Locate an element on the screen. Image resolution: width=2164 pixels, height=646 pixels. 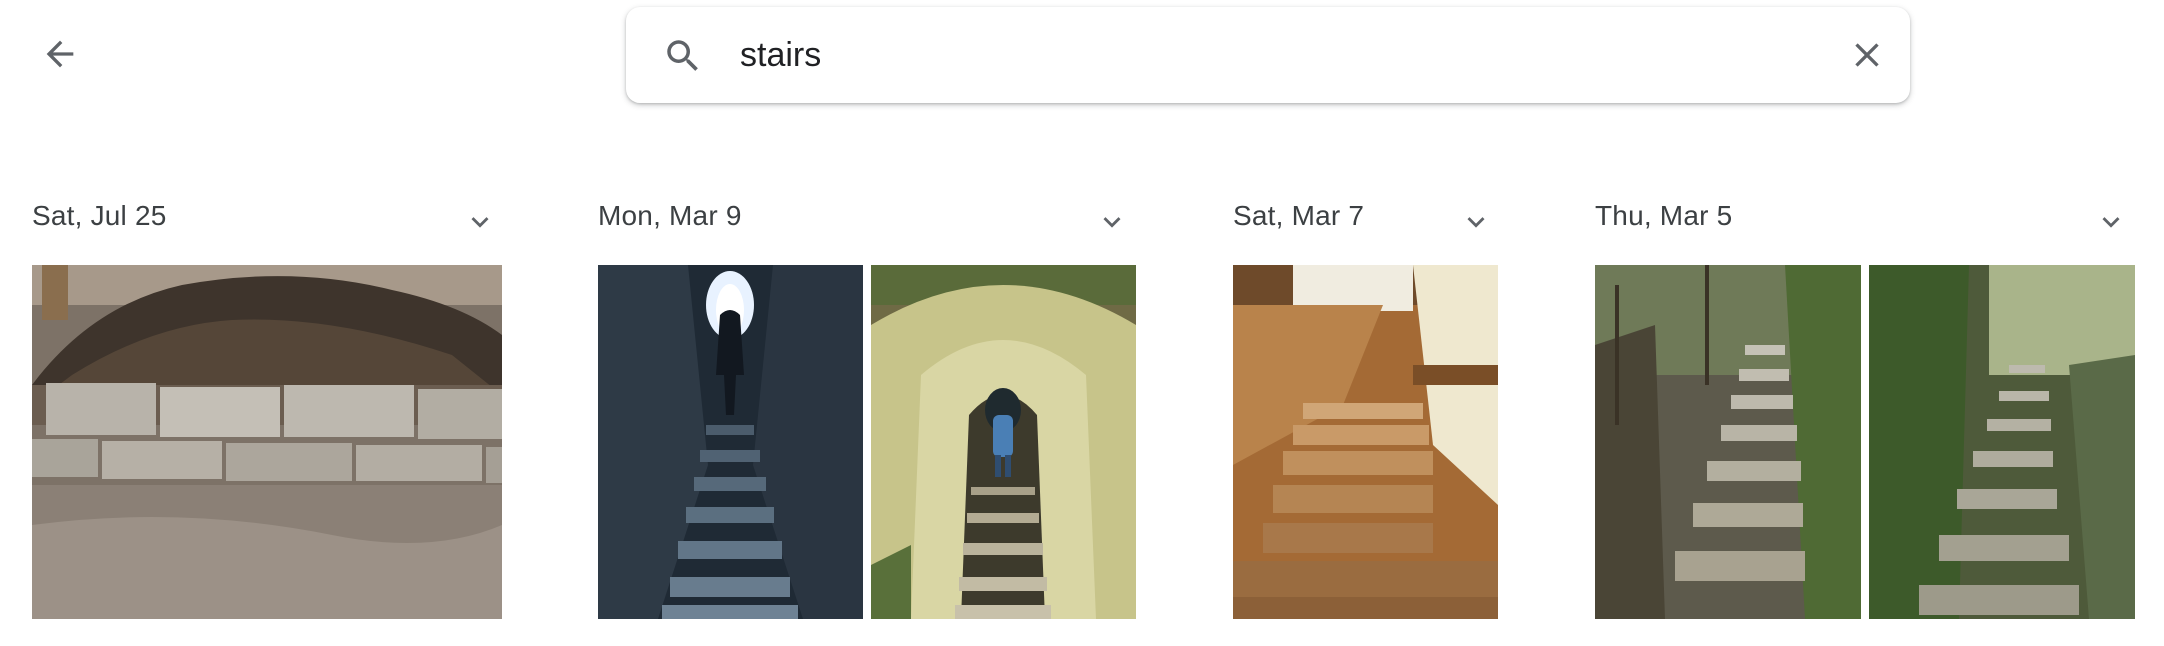
wooden-stairs-photo is located at coordinates (1365, 442).